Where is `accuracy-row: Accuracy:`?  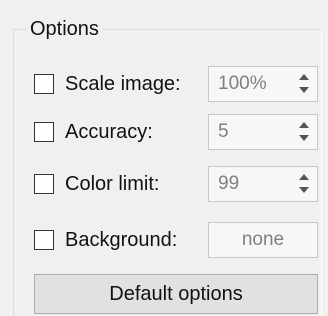 accuracy-row: Accuracy: is located at coordinates (93, 132).